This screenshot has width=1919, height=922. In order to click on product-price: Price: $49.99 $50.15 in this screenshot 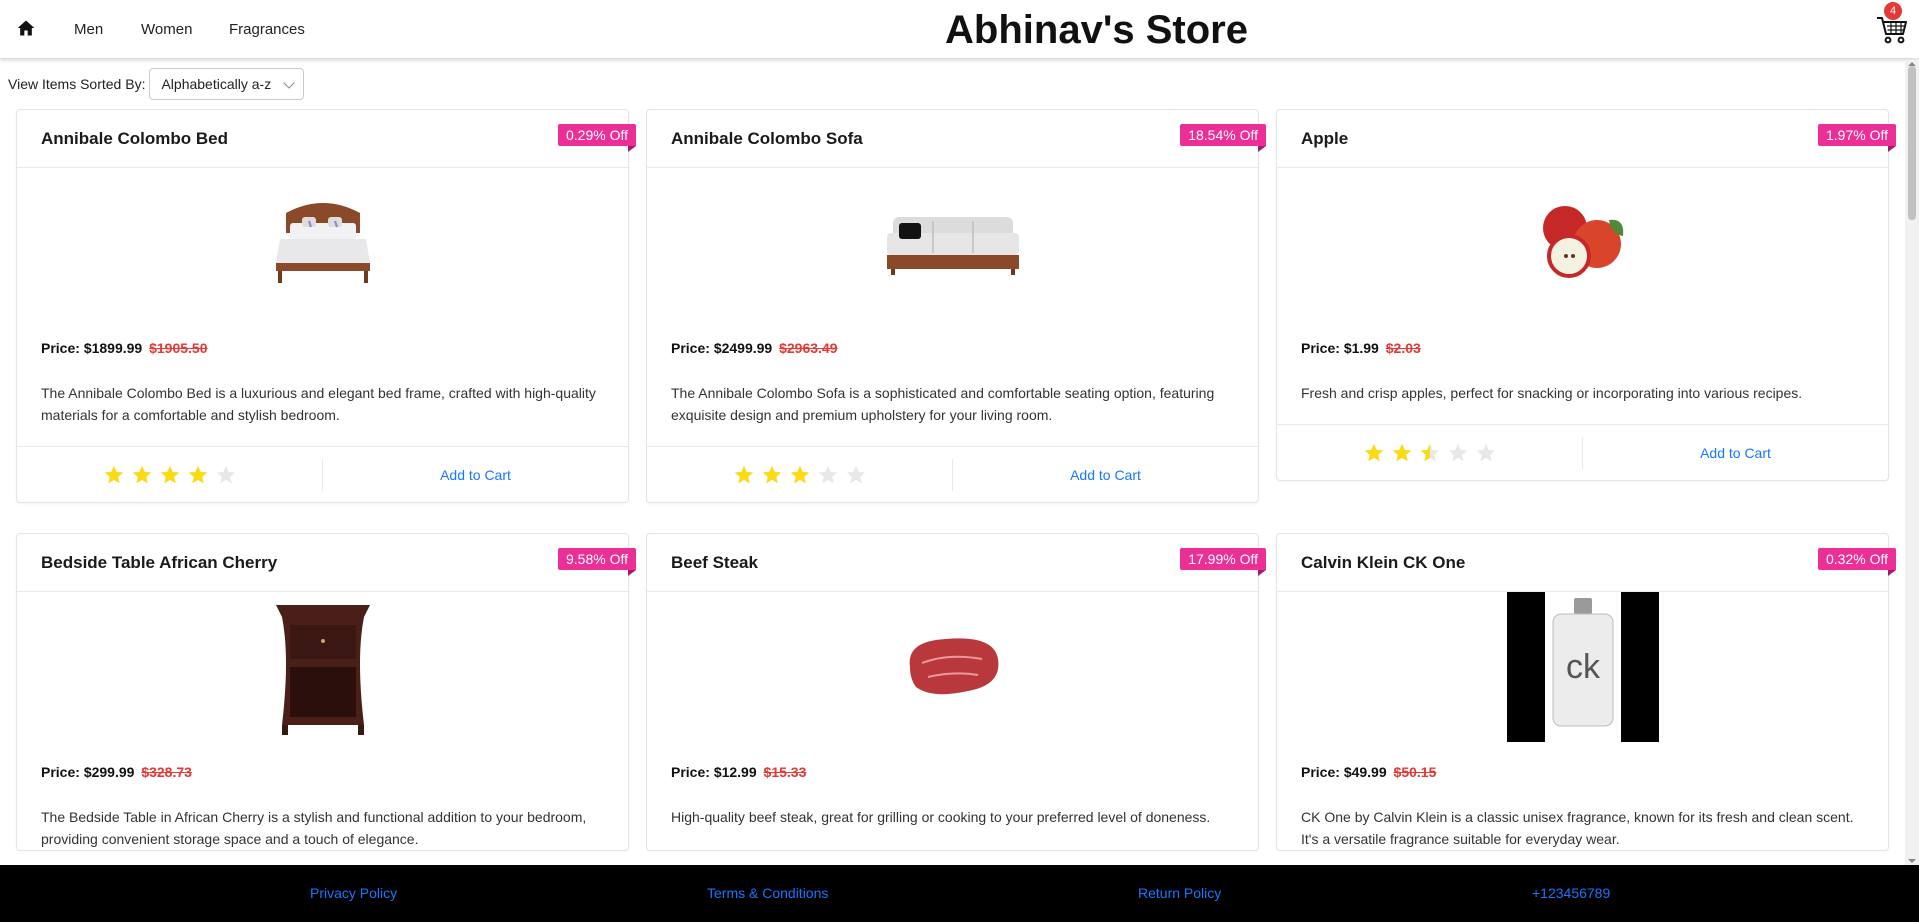, I will do `click(1582, 772)`.